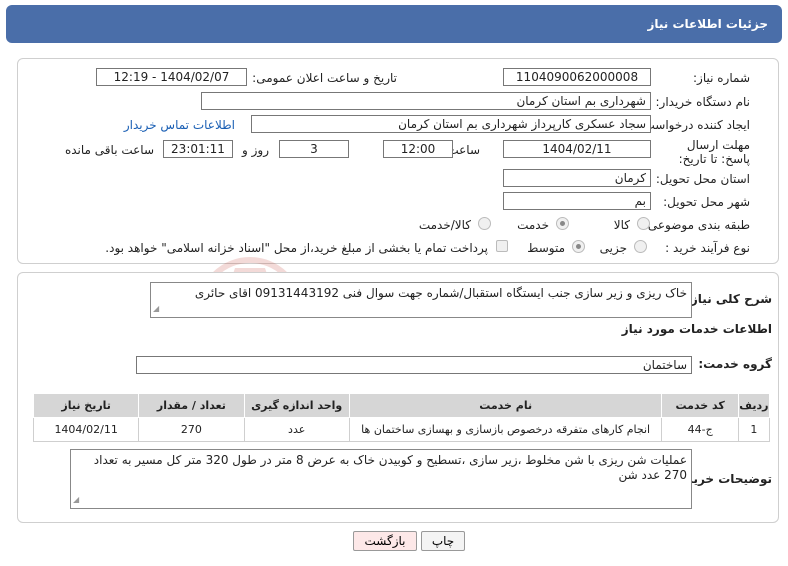 The height and width of the screenshot is (566, 788). Describe the element at coordinates (754, 405) in the screenshot. I see `col-row-number: ردیف` at that location.